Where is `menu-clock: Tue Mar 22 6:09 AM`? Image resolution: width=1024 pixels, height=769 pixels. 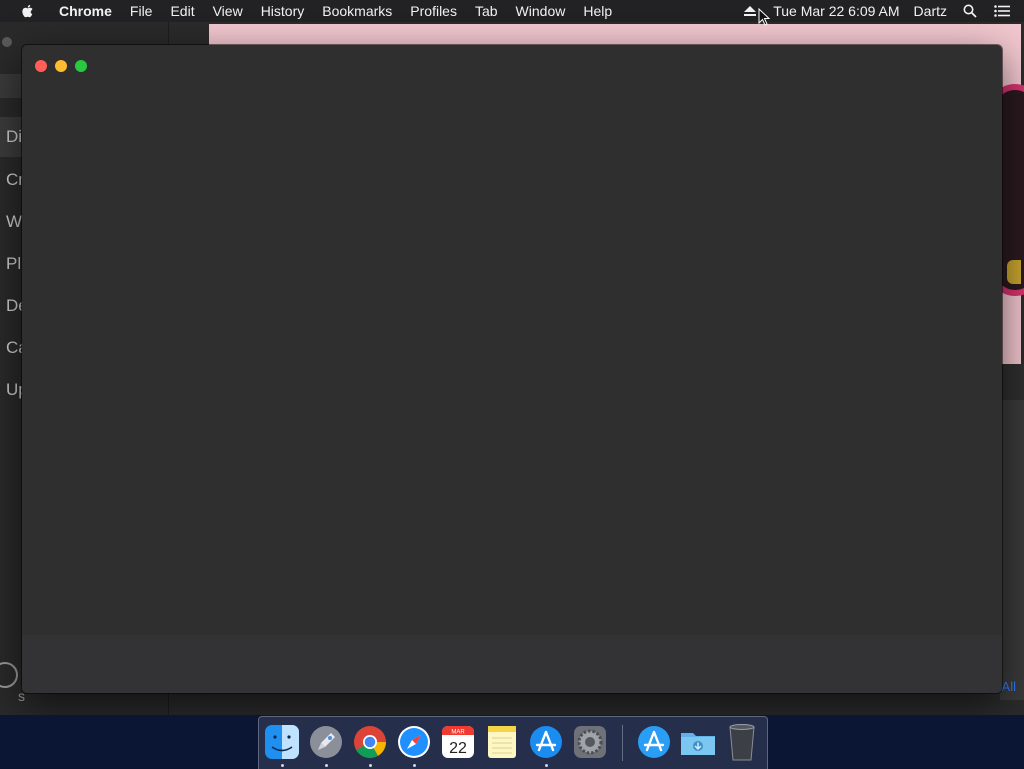 menu-clock: Tue Mar 22 6:09 AM is located at coordinates (836, 11).